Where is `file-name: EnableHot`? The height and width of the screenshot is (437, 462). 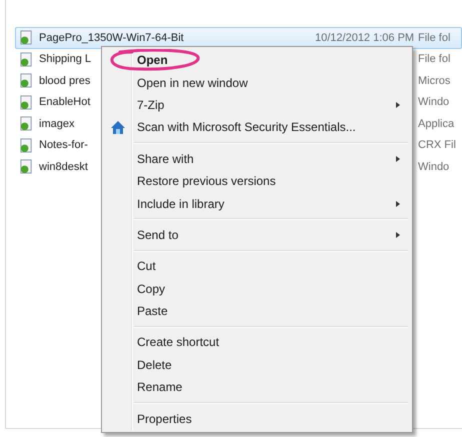
file-name: EnableHot is located at coordinates (64, 102).